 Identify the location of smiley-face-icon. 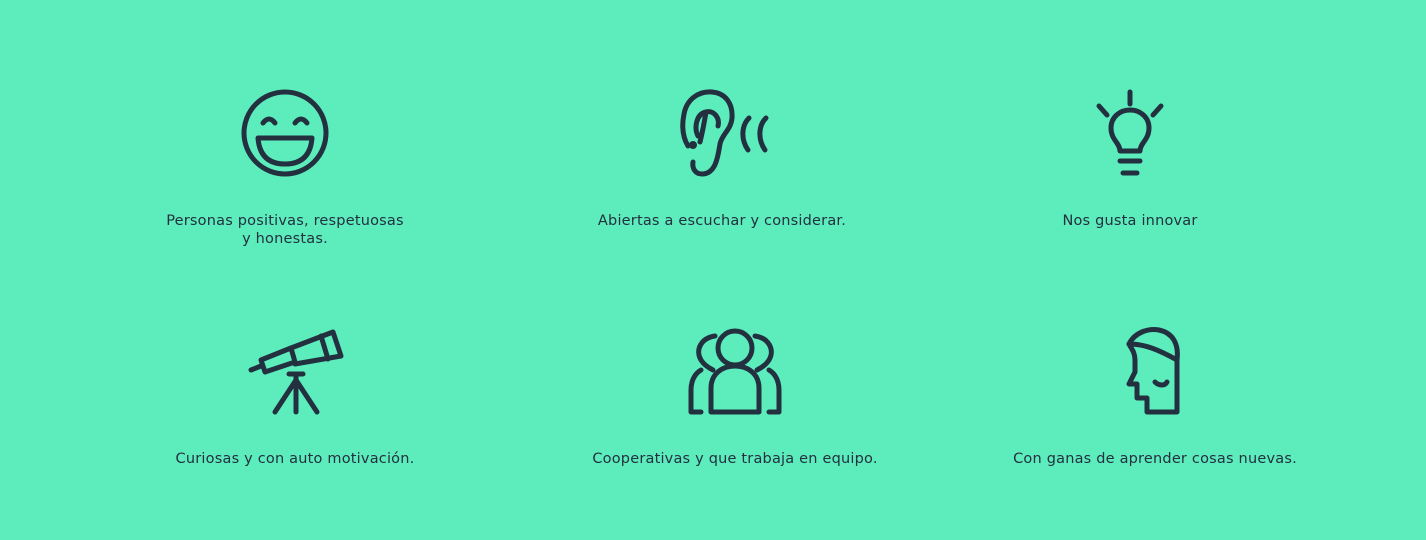
(285, 133).